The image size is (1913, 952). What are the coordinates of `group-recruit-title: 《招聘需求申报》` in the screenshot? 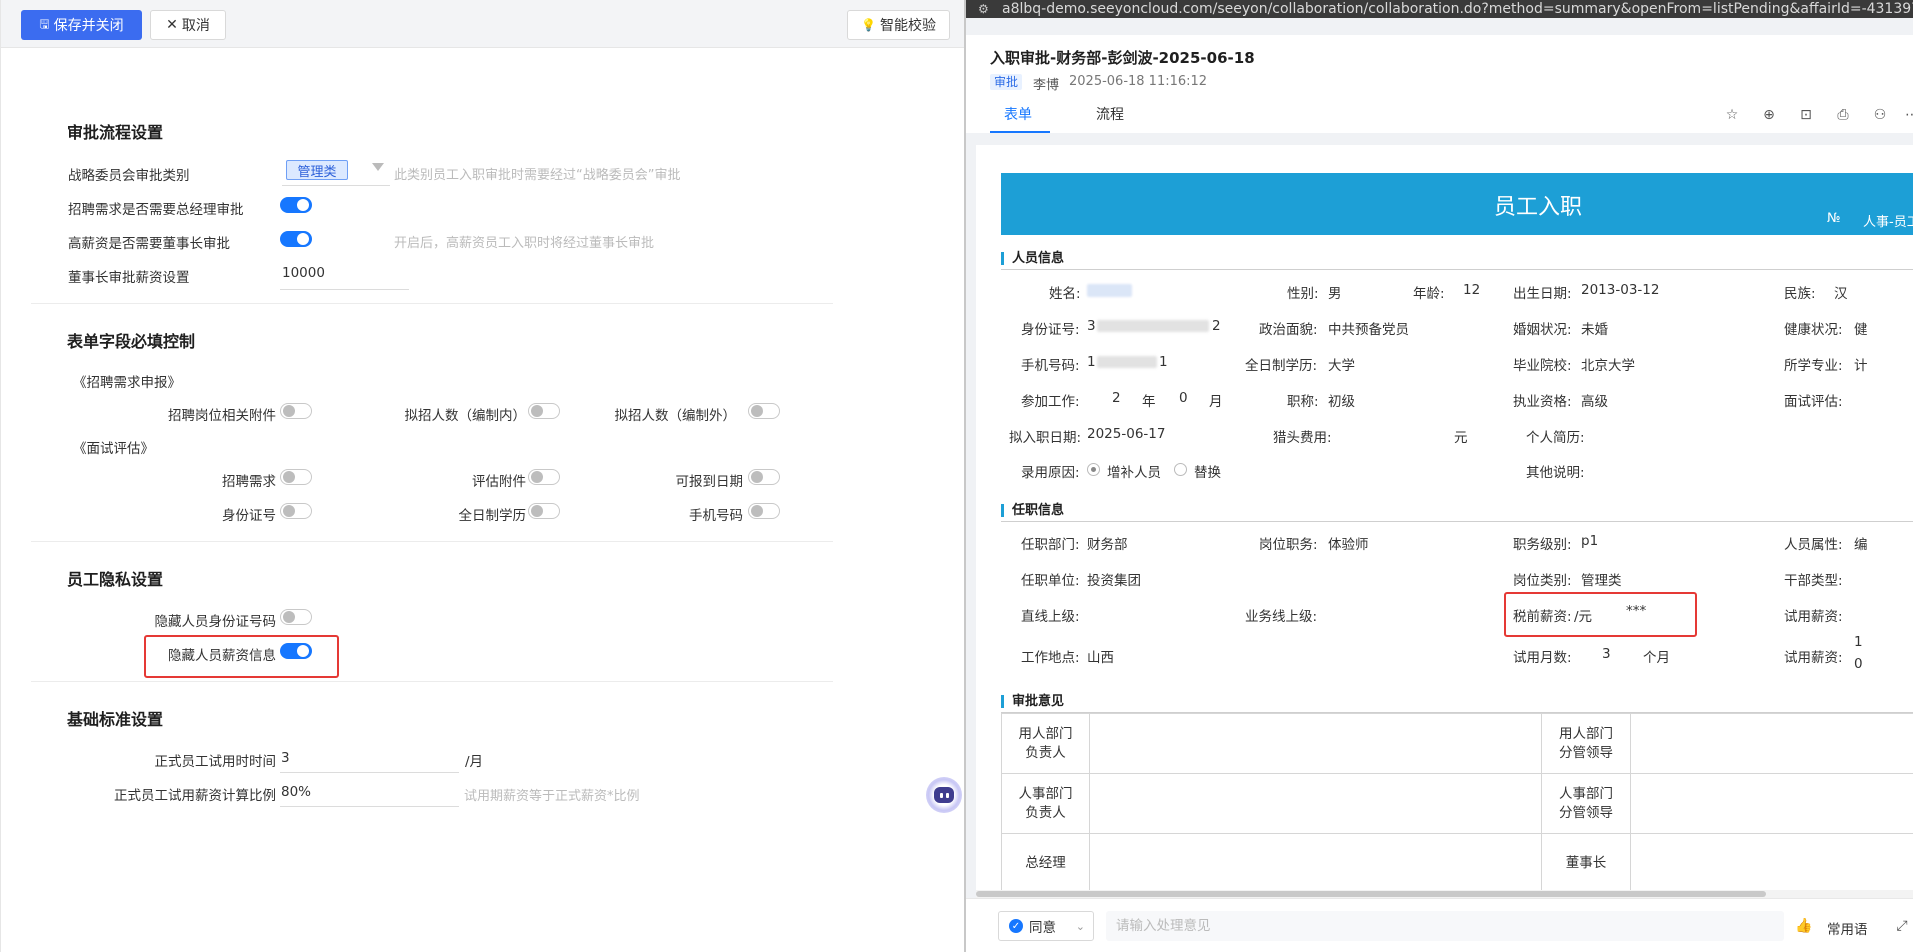 It's located at (127, 383).